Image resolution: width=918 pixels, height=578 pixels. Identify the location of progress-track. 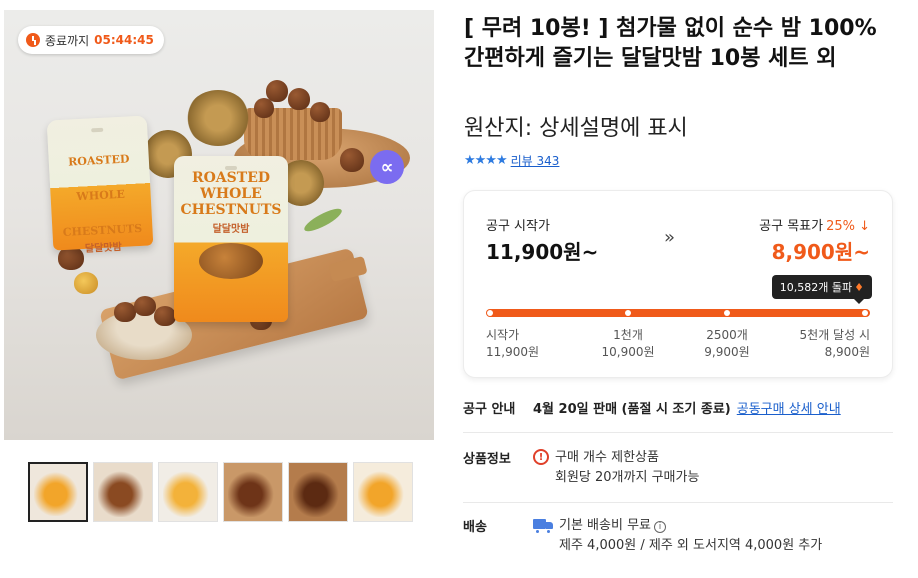
(678, 313).